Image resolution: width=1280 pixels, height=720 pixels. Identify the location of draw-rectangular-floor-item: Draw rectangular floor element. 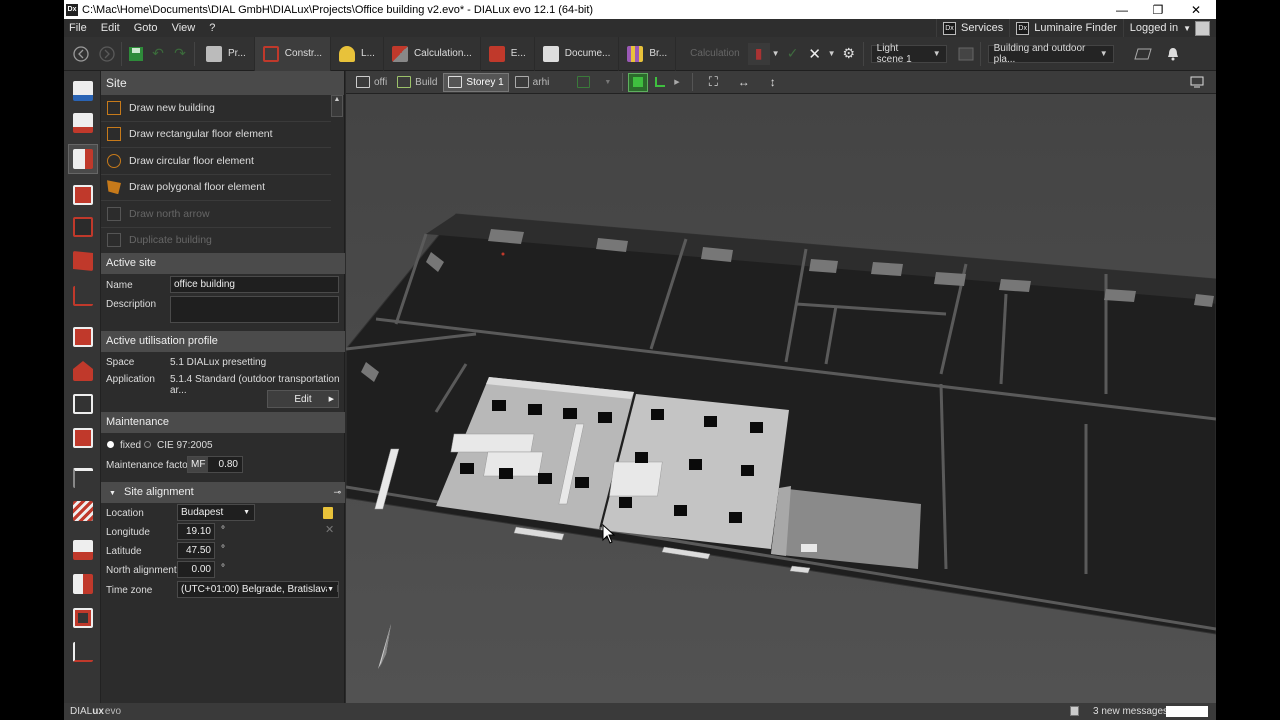
(216, 135).